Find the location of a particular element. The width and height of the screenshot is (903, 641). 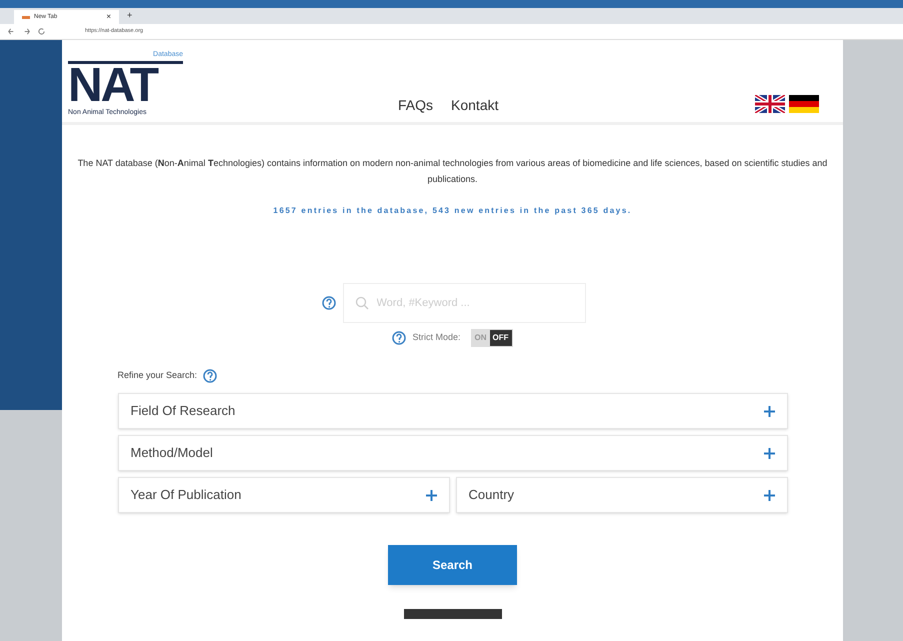

tab-favicon-icon is located at coordinates (26, 17).